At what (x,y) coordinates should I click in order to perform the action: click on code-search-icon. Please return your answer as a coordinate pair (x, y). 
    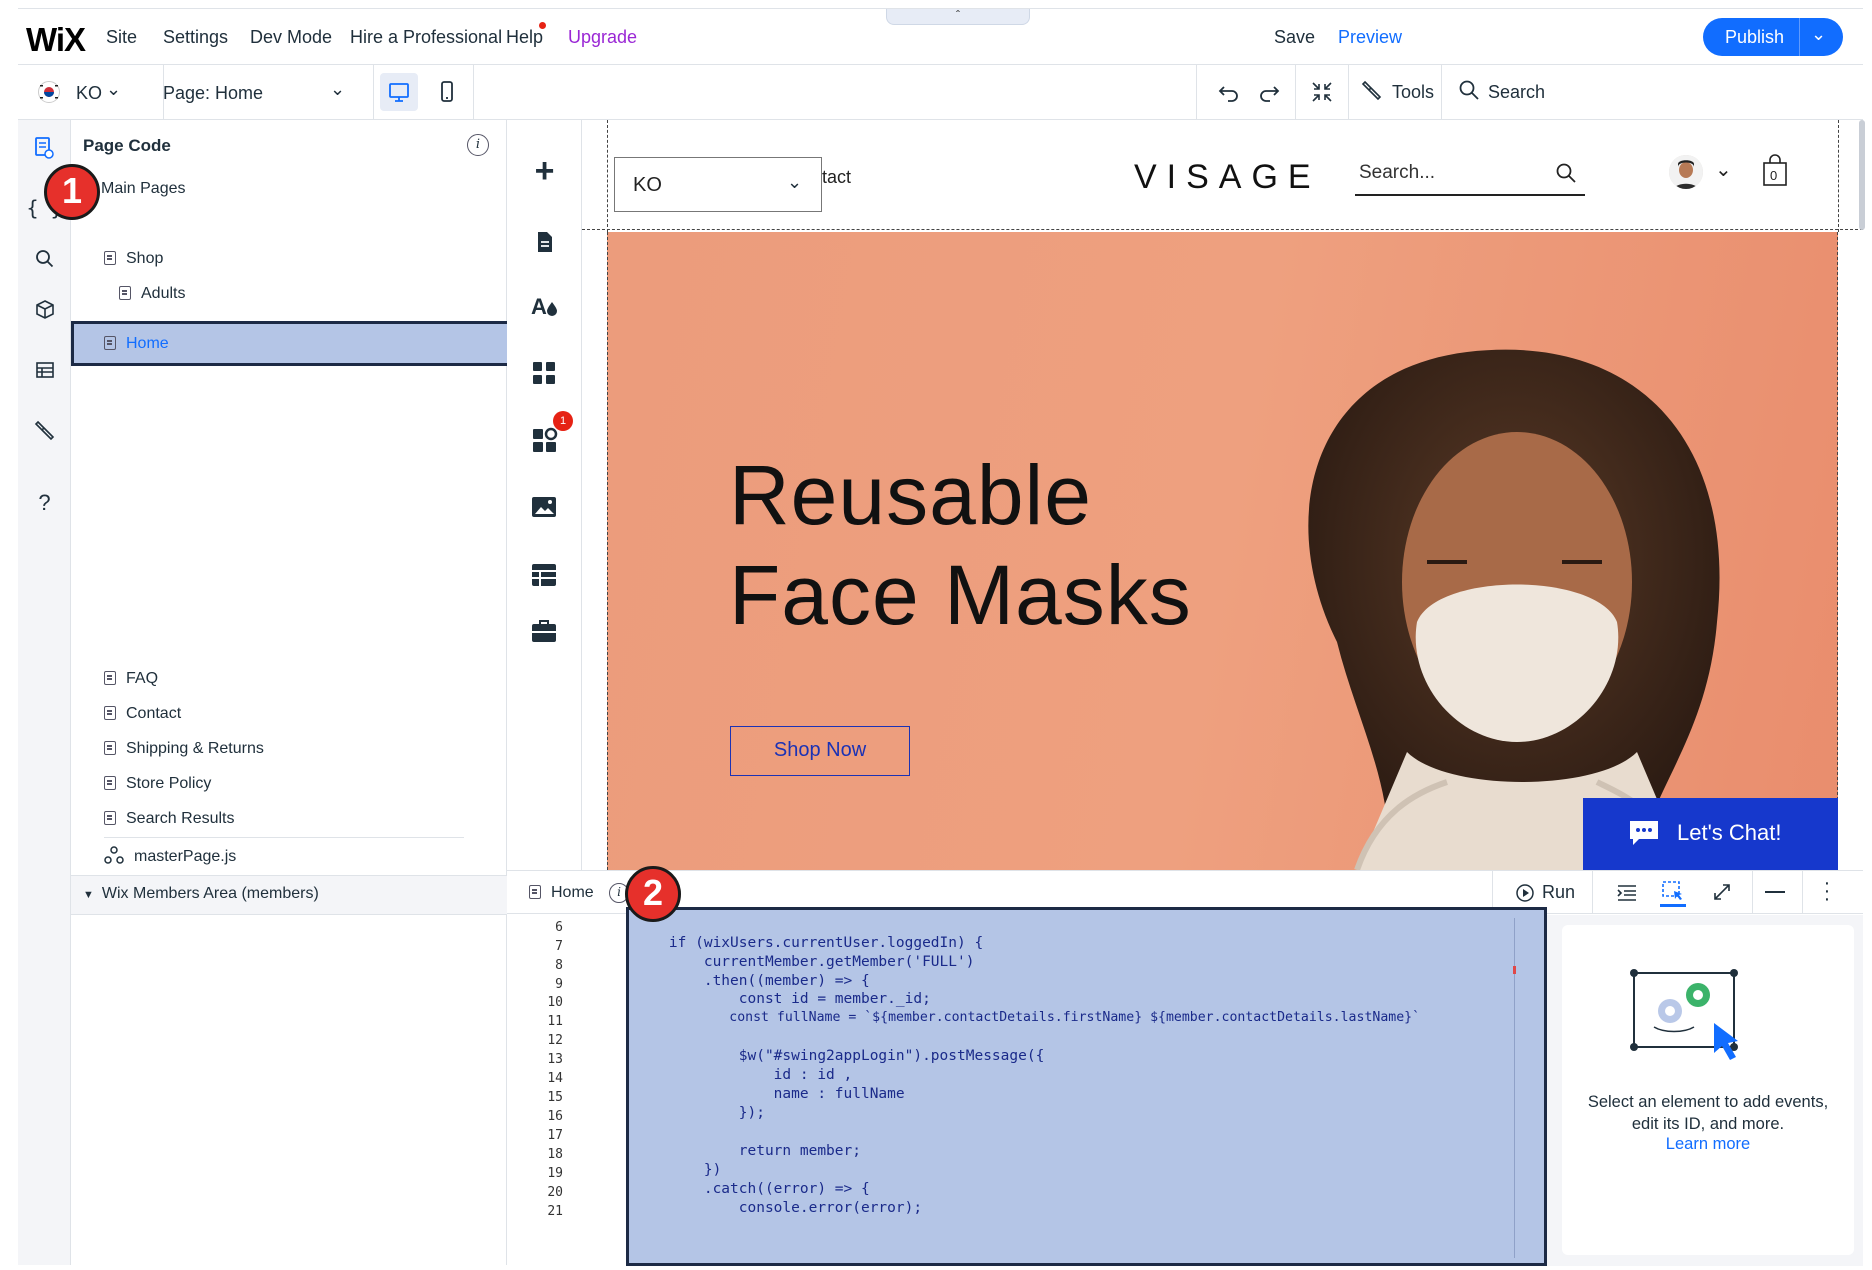
    Looking at the image, I should click on (45, 259).